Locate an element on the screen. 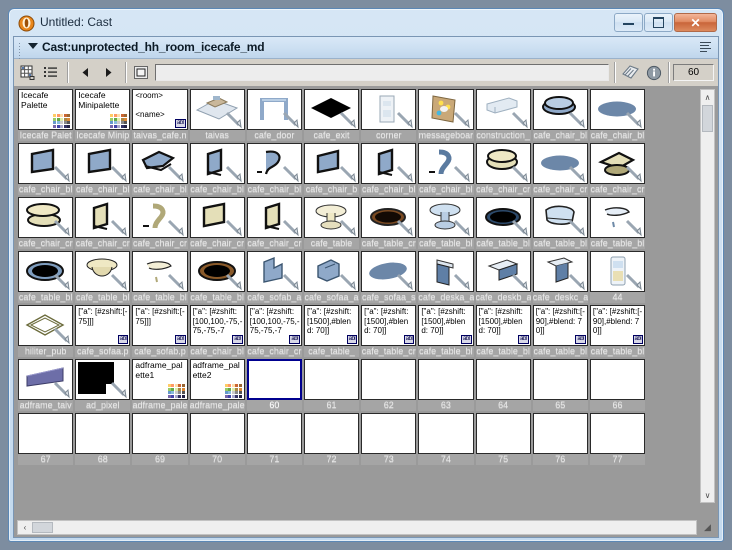 The height and width of the screenshot is (550, 732). cast-member-cell: 77 is located at coordinates (617, 439).